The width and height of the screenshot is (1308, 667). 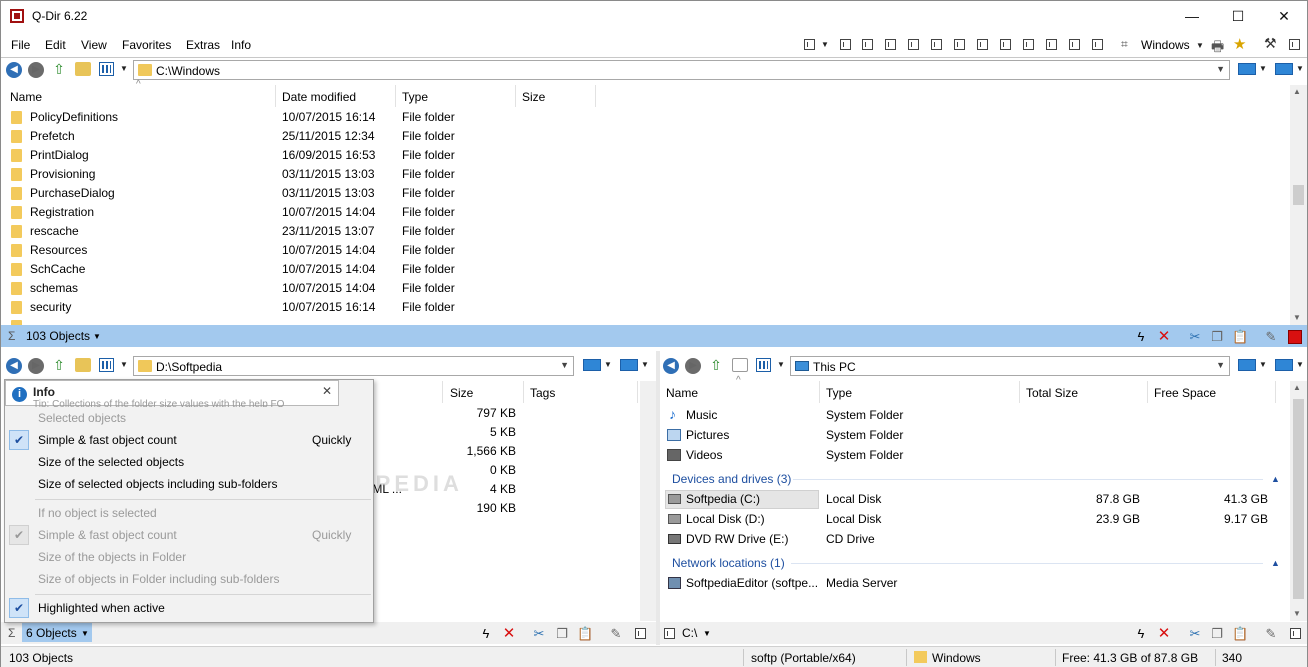 I want to click on list-item: Pictures System Folder, so click(x=973, y=435).